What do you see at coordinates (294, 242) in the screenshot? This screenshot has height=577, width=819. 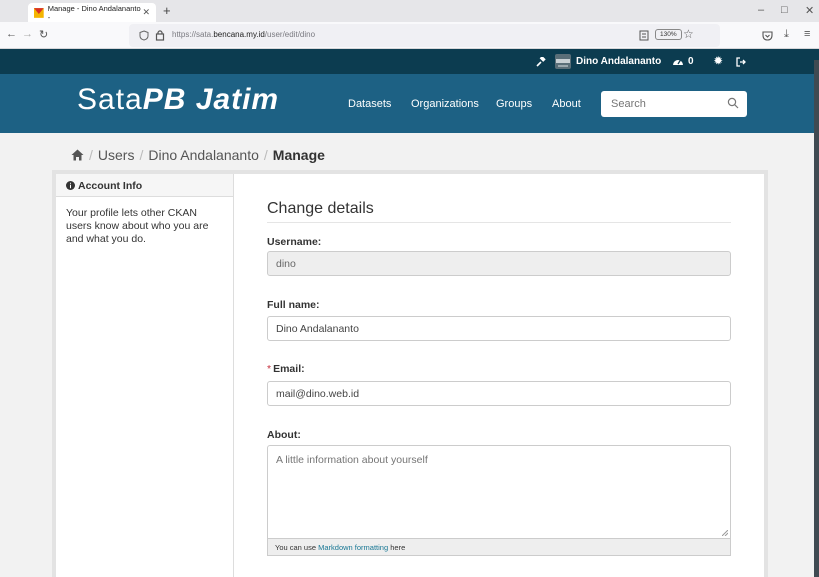 I see `username-label: Username:` at bounding box center [294, 242].